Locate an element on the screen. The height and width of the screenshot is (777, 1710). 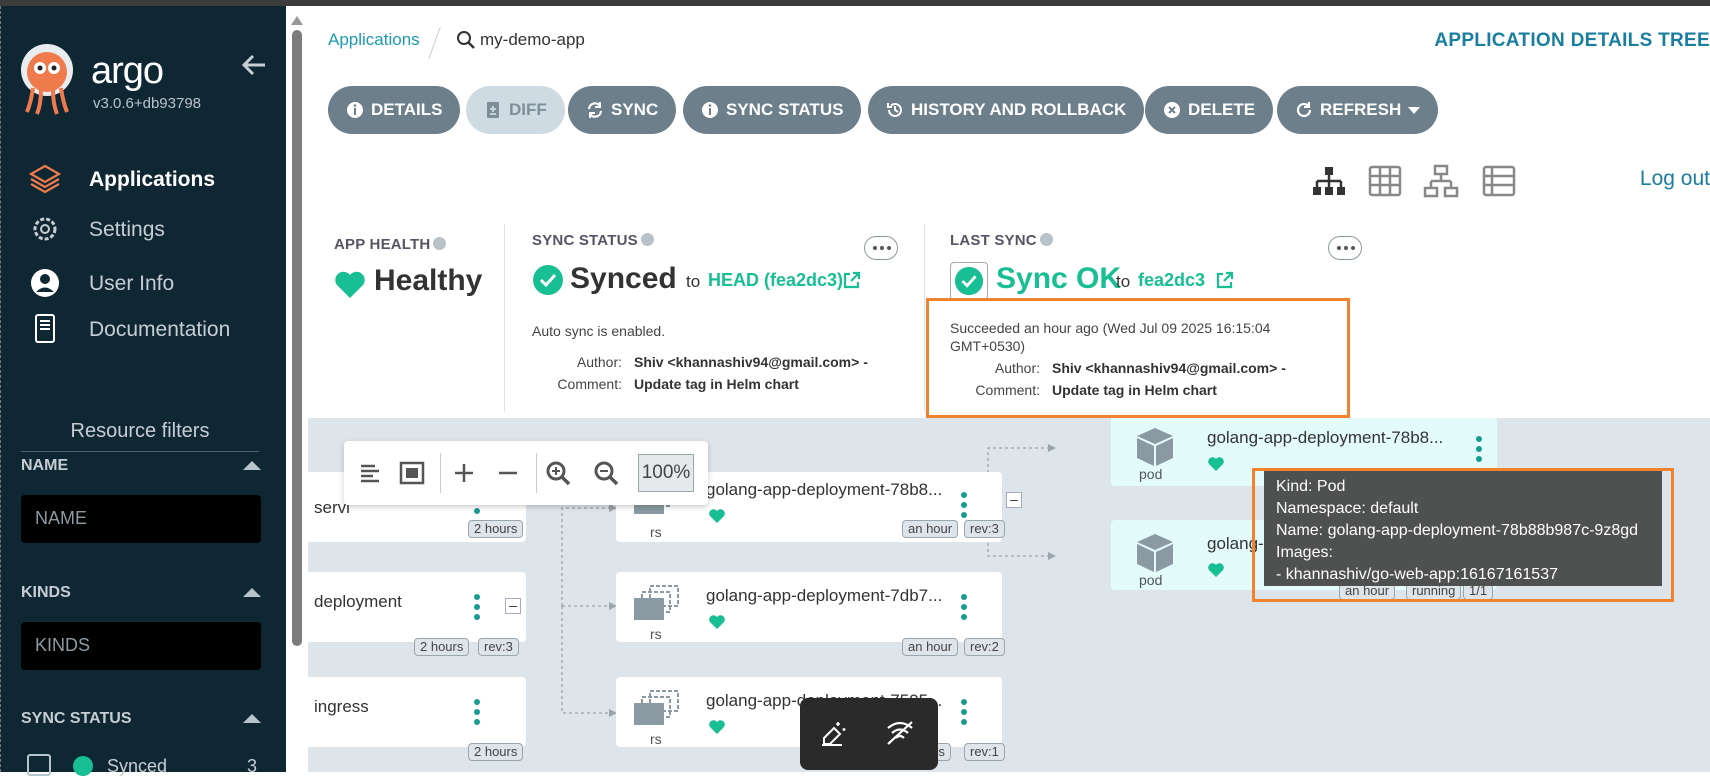
collapse-arrow-icon is located at coordinates (254, 65).